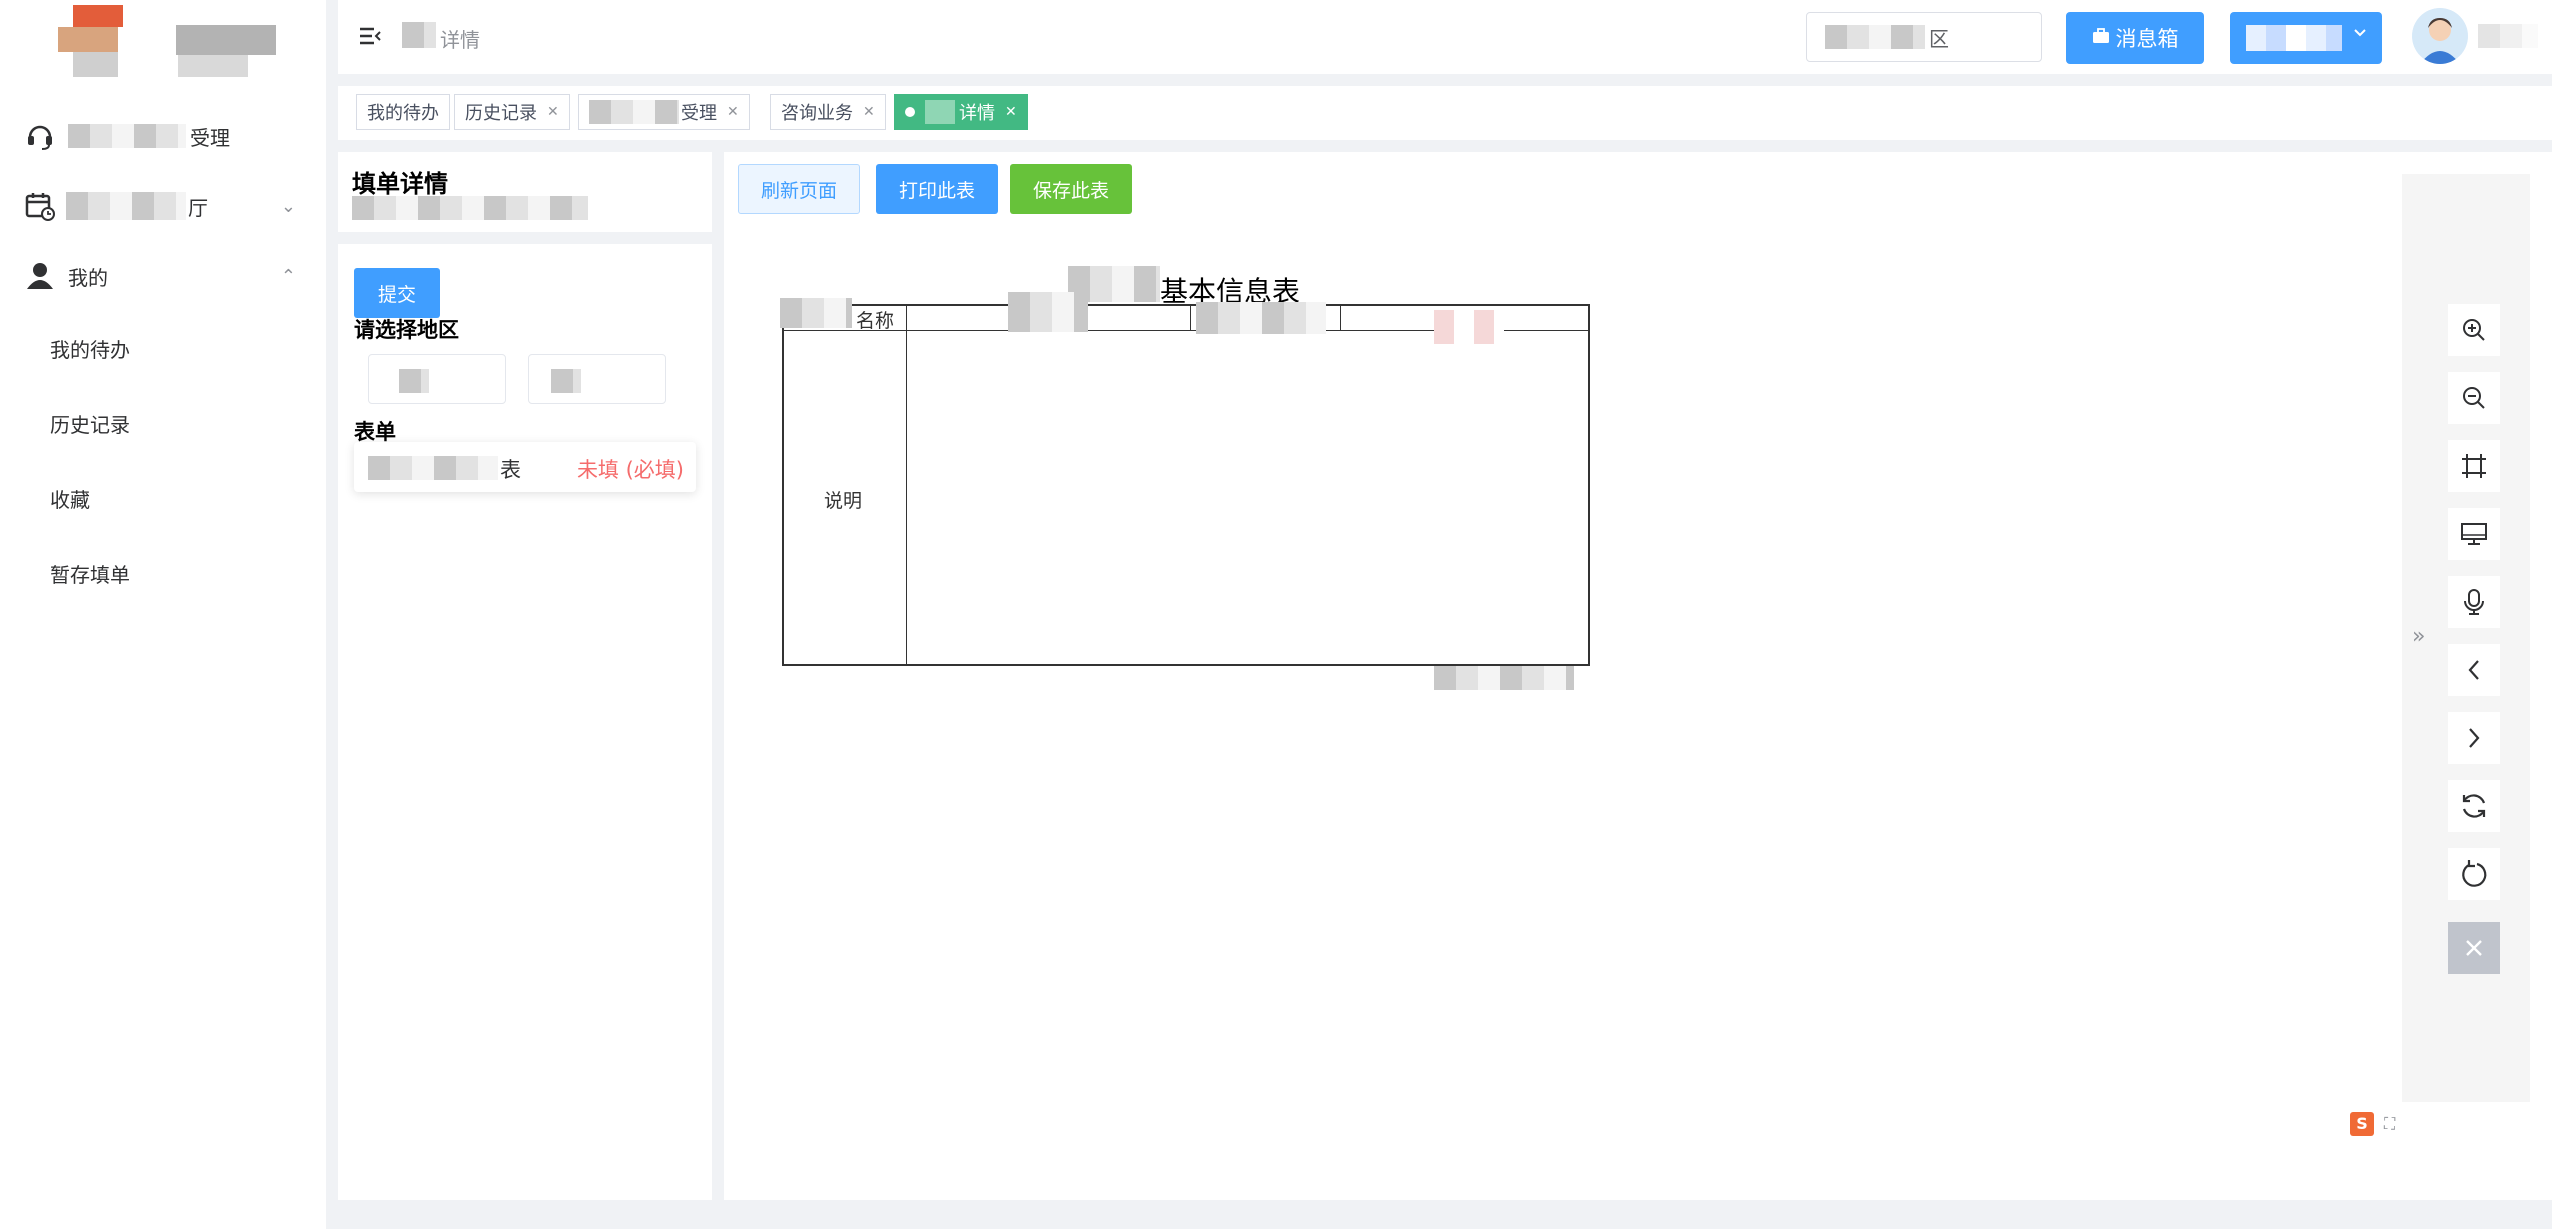  Describe the element at coordinates (288, 276) in the screenshot. I see `chevron-up-icon: ⌃` at that location.